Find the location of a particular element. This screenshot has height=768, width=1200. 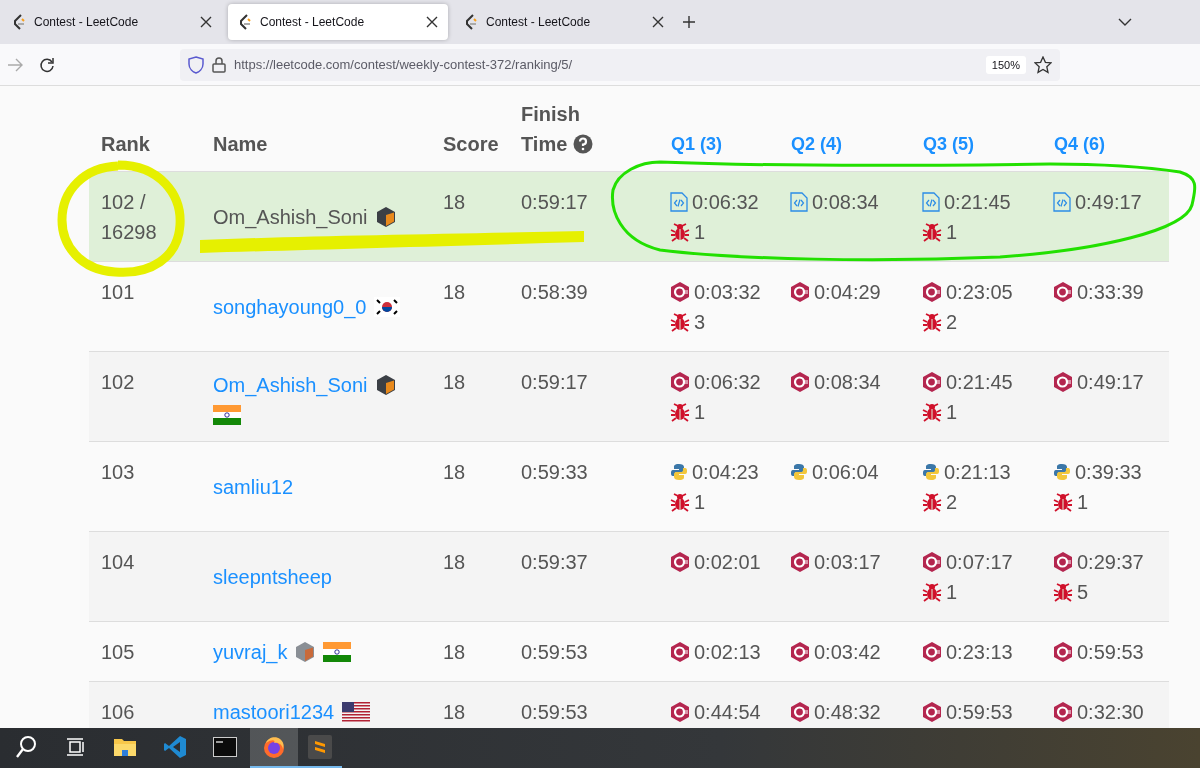

code-file-icon is located at coordinates (679, 202).